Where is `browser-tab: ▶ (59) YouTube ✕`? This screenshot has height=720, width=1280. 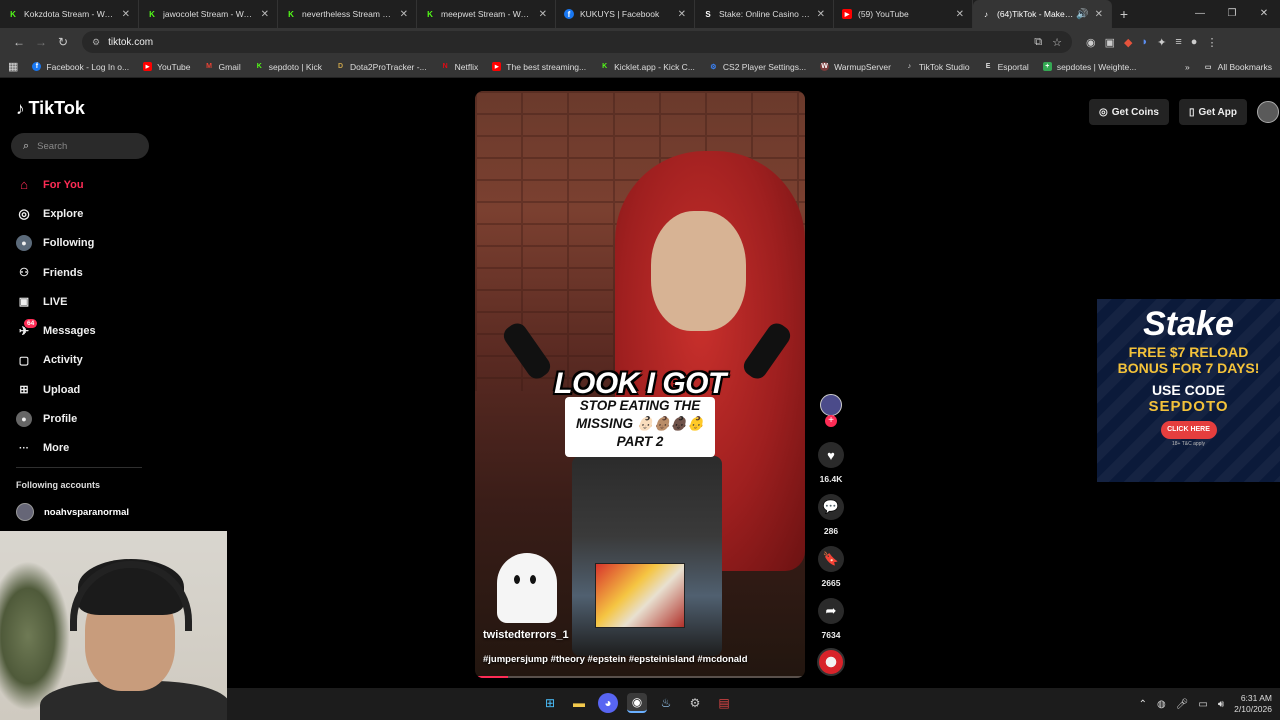
browser-tab: ▶ (59) YouTube ✕ is located at coordinates (903, 14).